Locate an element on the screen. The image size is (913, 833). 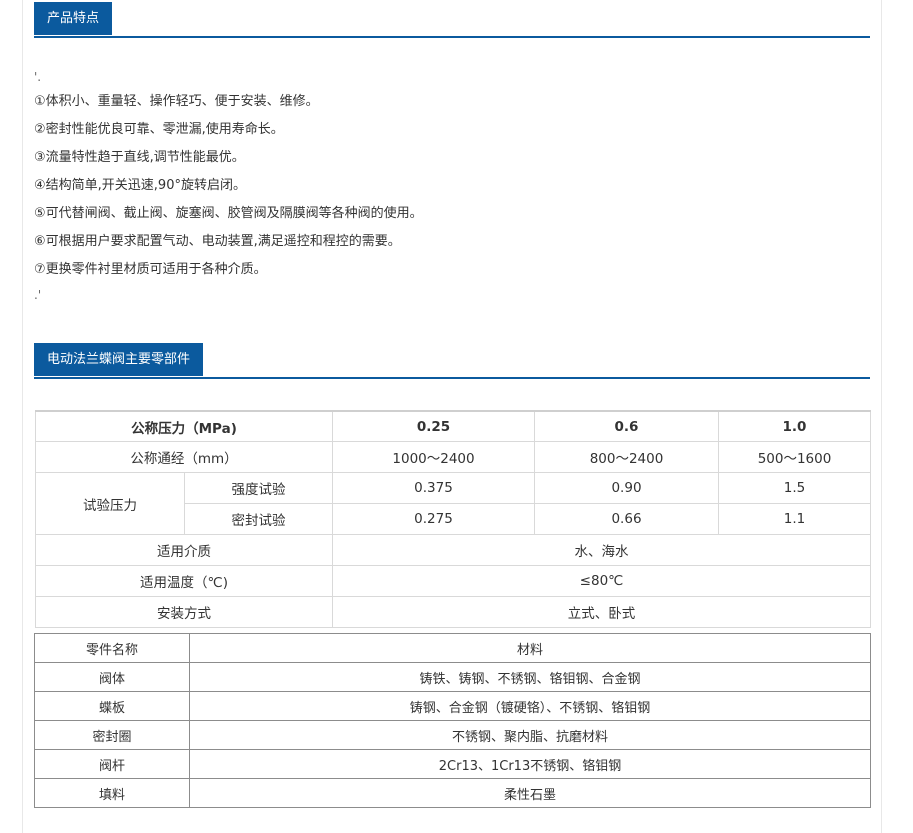
strength-value: 0.375 is located at coordinates (433, 488).